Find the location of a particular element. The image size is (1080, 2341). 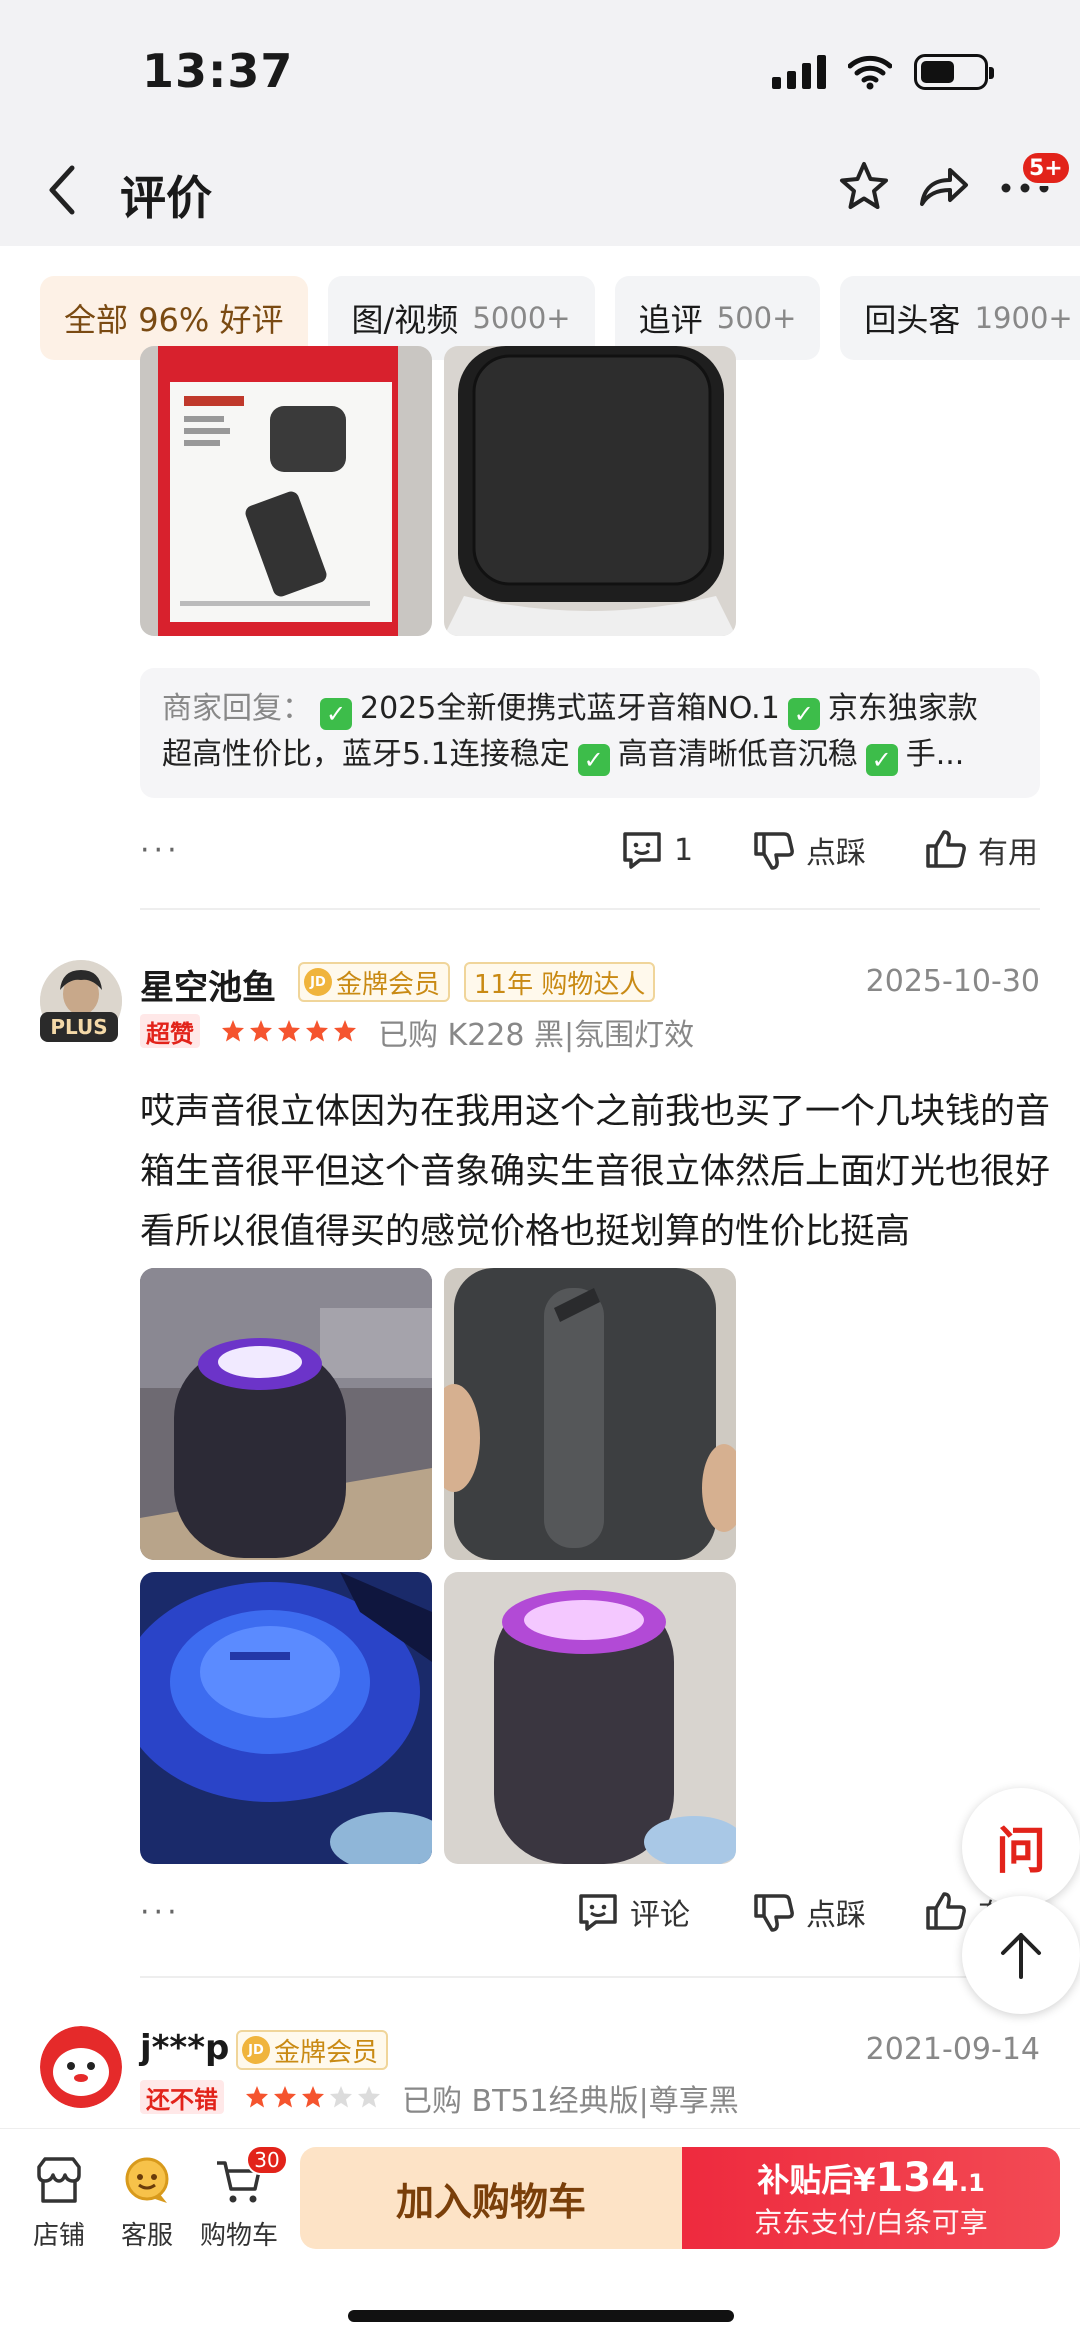

status-icons is located at coordinates (883, 72).